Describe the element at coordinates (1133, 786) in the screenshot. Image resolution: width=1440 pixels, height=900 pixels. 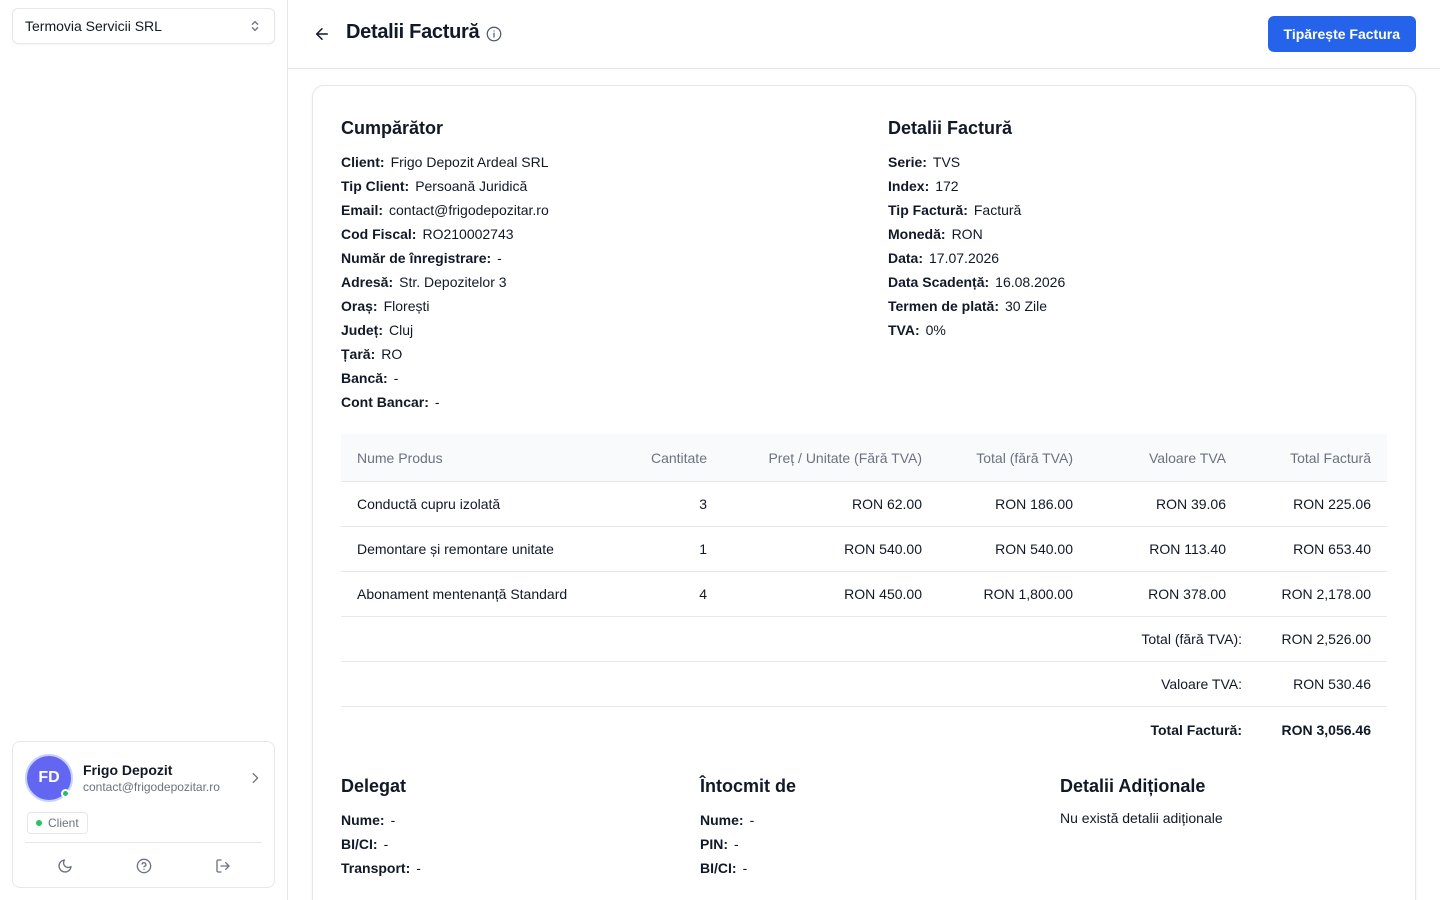
I see `additional-section-title: Detalii Adiționale` at that location.